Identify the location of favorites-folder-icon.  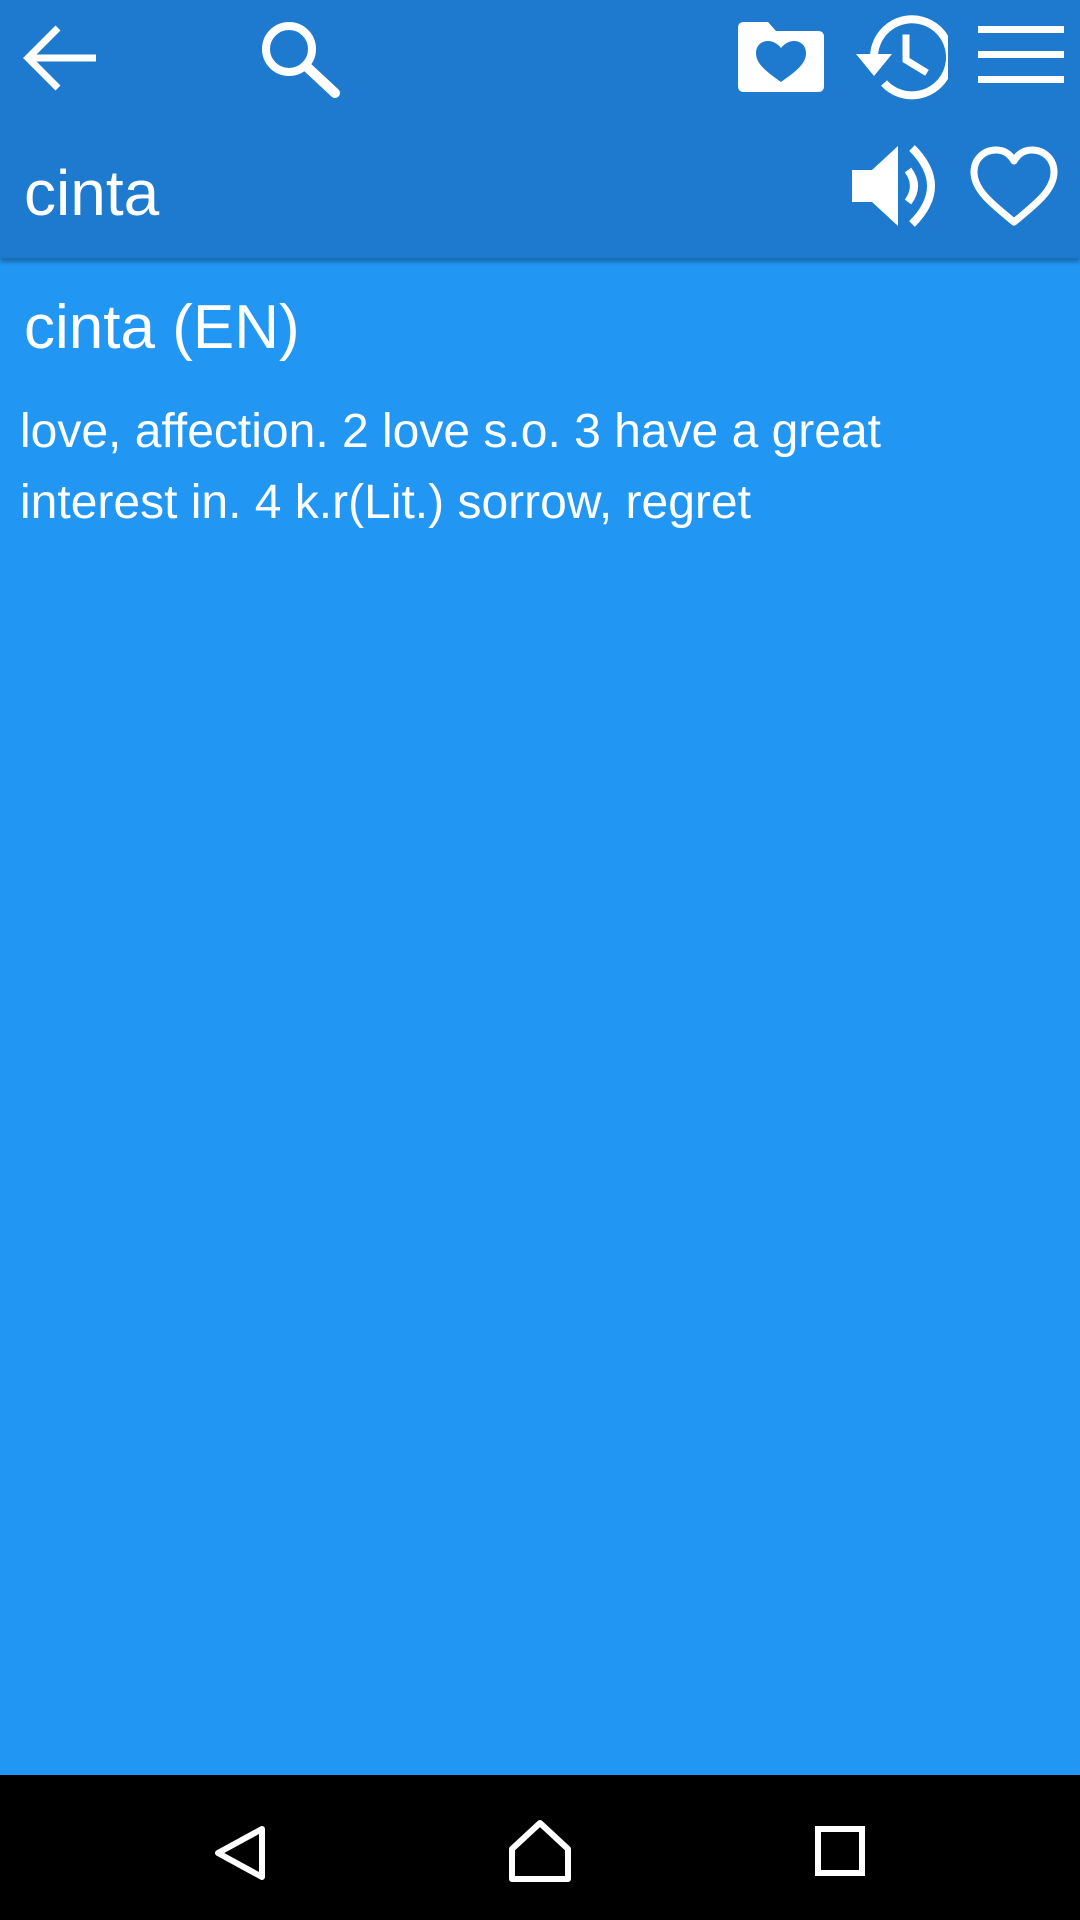
(780, 57).